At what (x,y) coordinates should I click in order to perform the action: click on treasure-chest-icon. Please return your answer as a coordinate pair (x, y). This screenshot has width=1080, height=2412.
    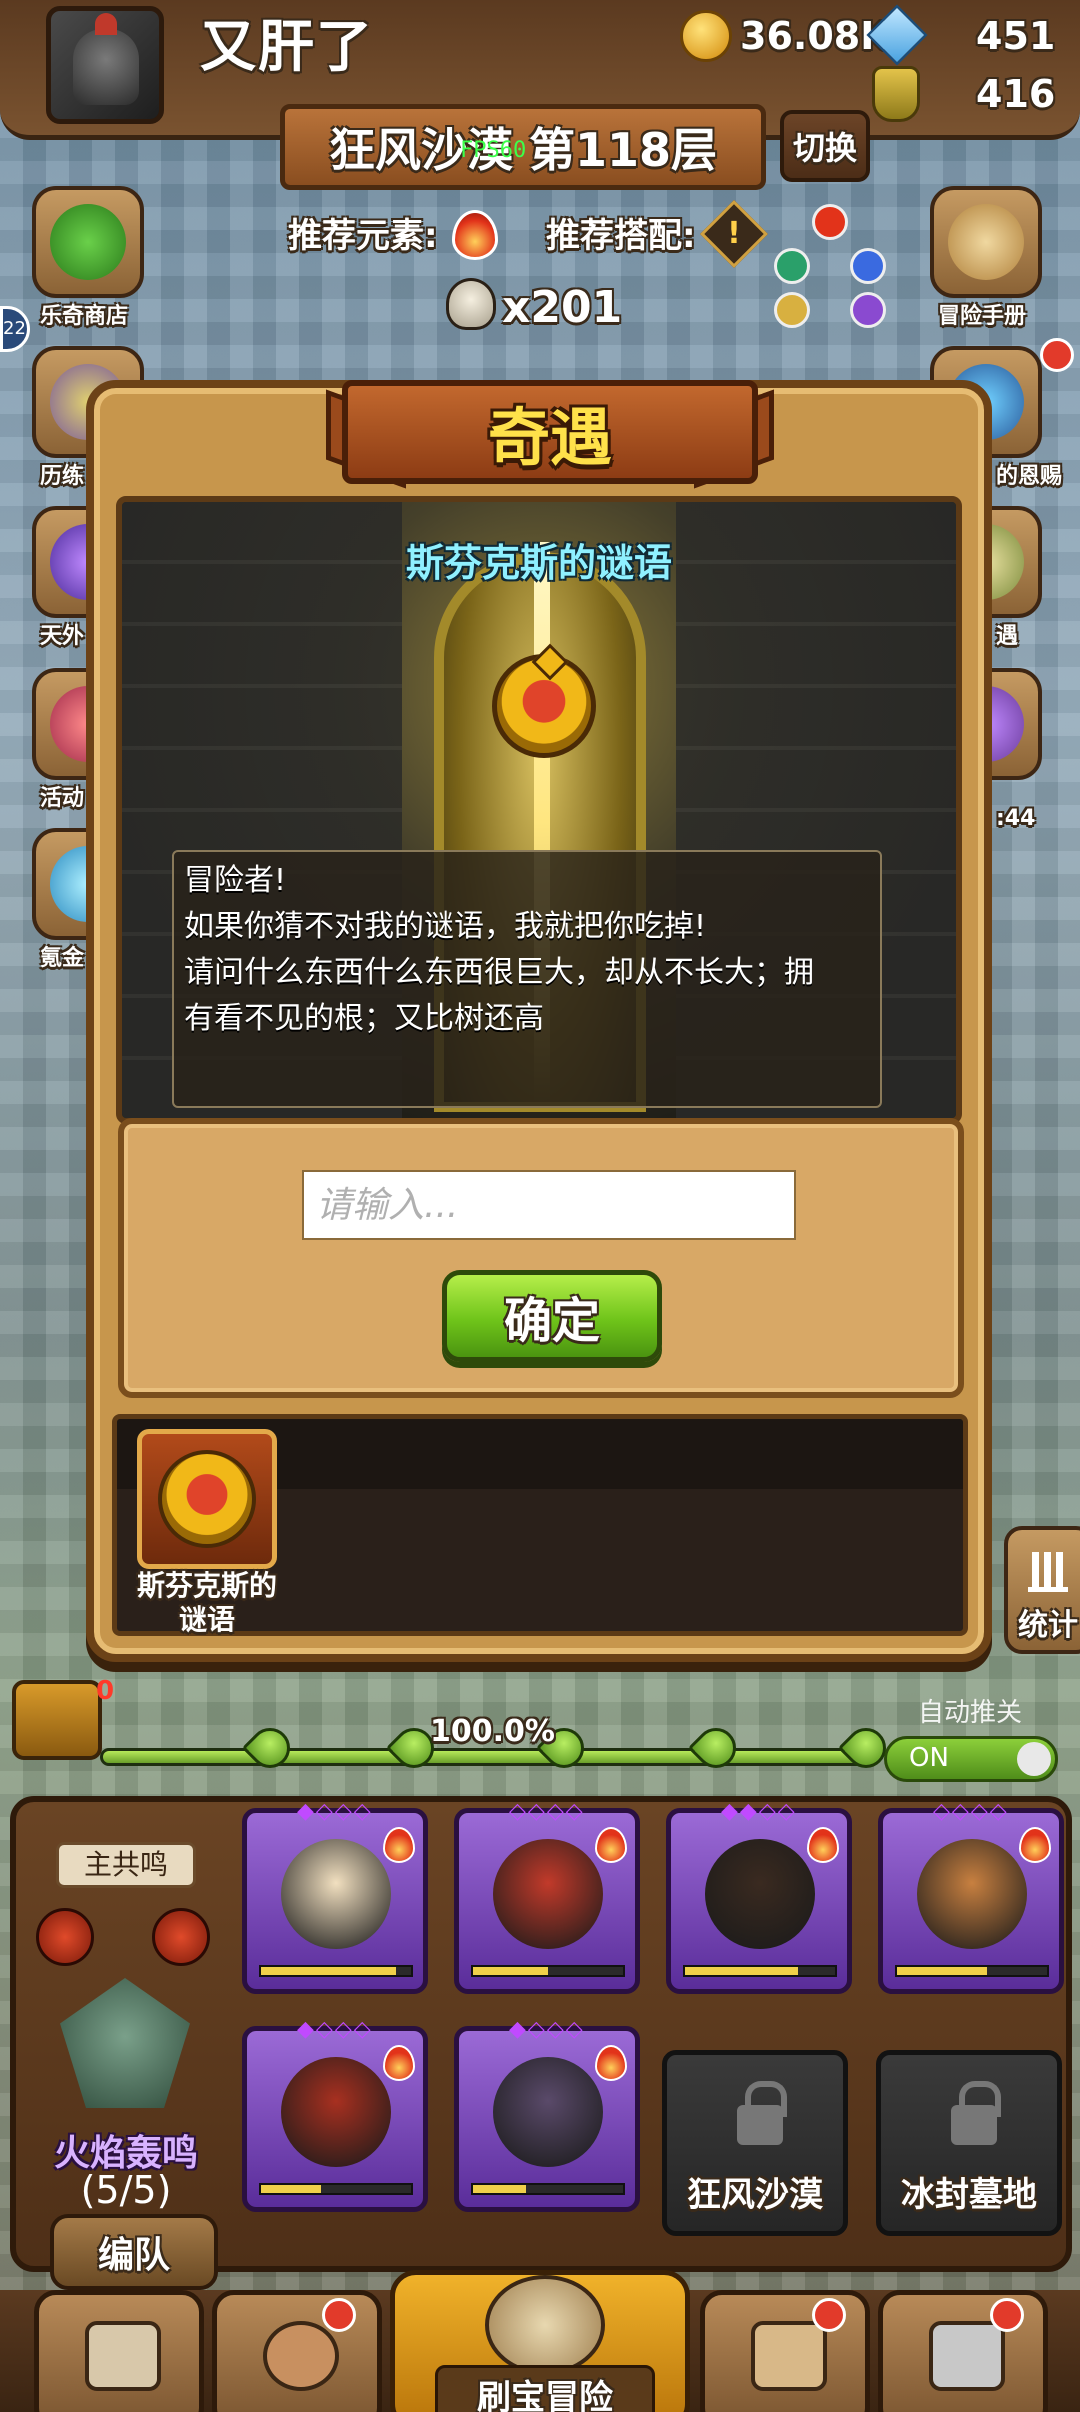
    Looking at the image, I should click on (57, 1720).